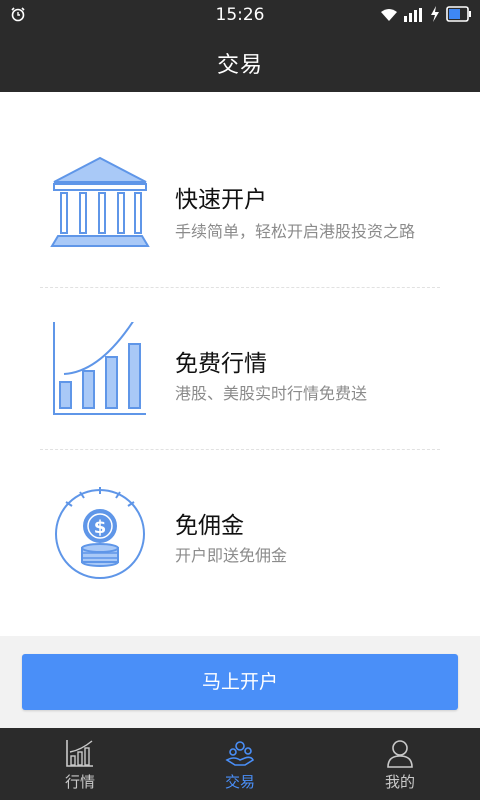 This screenshot has width=480, height=800. What do you see at coordinates (231, 555) in the screenshot?
I see `feature-subtitle: 开户即送免佣金` at bounding box center [231, 555].